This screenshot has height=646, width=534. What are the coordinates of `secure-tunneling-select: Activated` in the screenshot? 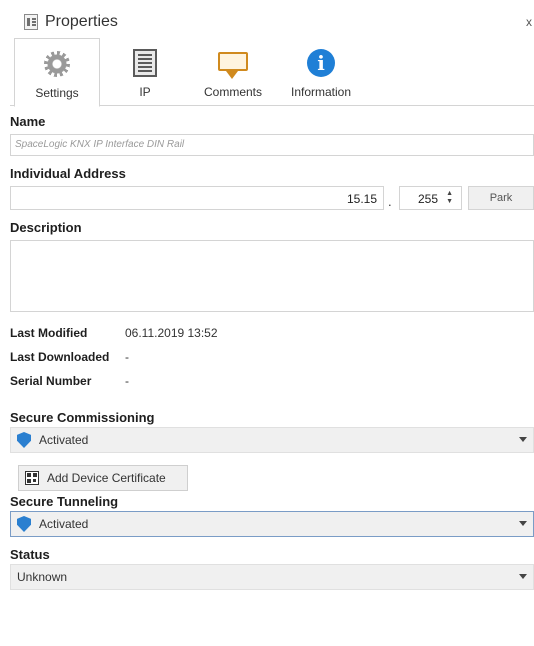 It's located at (272, 524).